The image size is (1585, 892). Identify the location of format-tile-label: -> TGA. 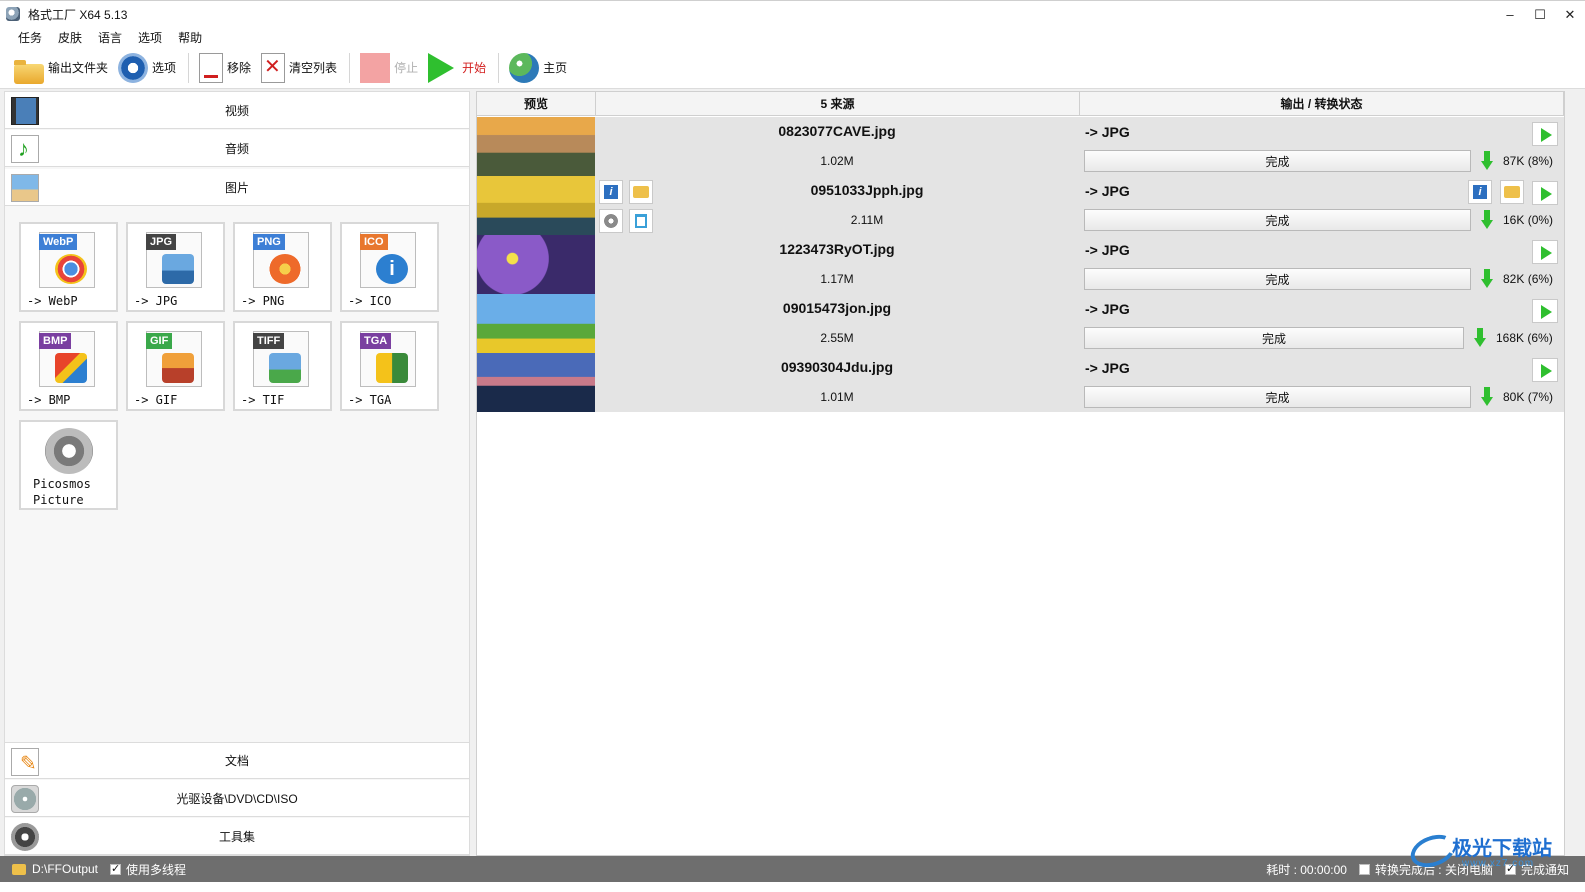
(370, 400).